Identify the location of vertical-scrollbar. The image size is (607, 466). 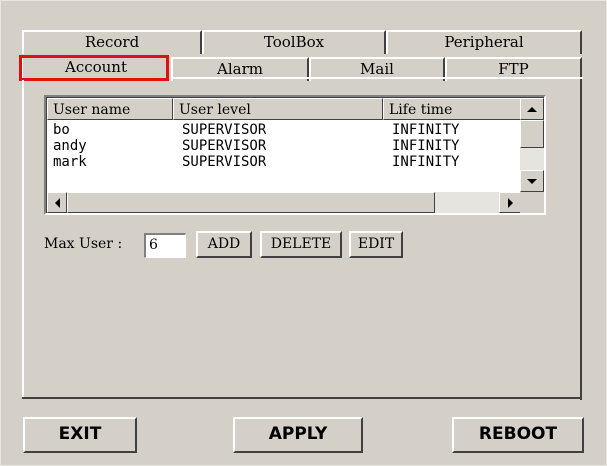
(532, 145).